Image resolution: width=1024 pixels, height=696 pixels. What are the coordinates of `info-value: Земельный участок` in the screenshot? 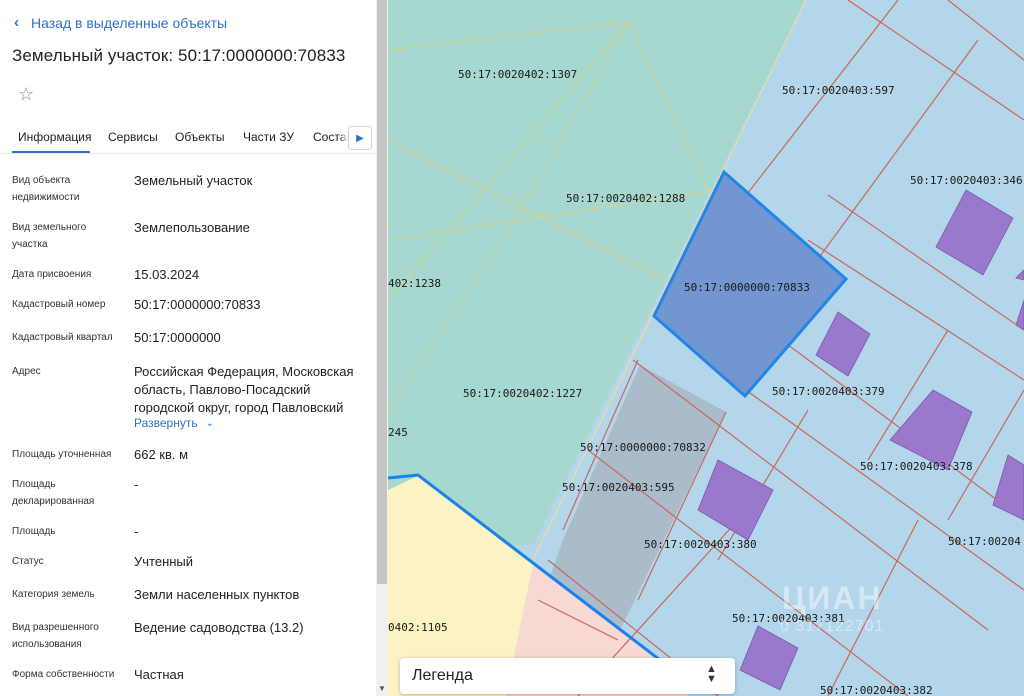 It's located at (193, 180).